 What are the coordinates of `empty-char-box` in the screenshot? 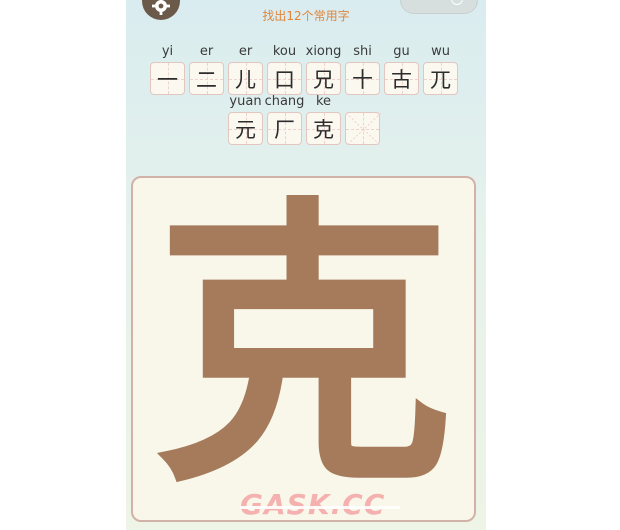 It's located at (363, 129).